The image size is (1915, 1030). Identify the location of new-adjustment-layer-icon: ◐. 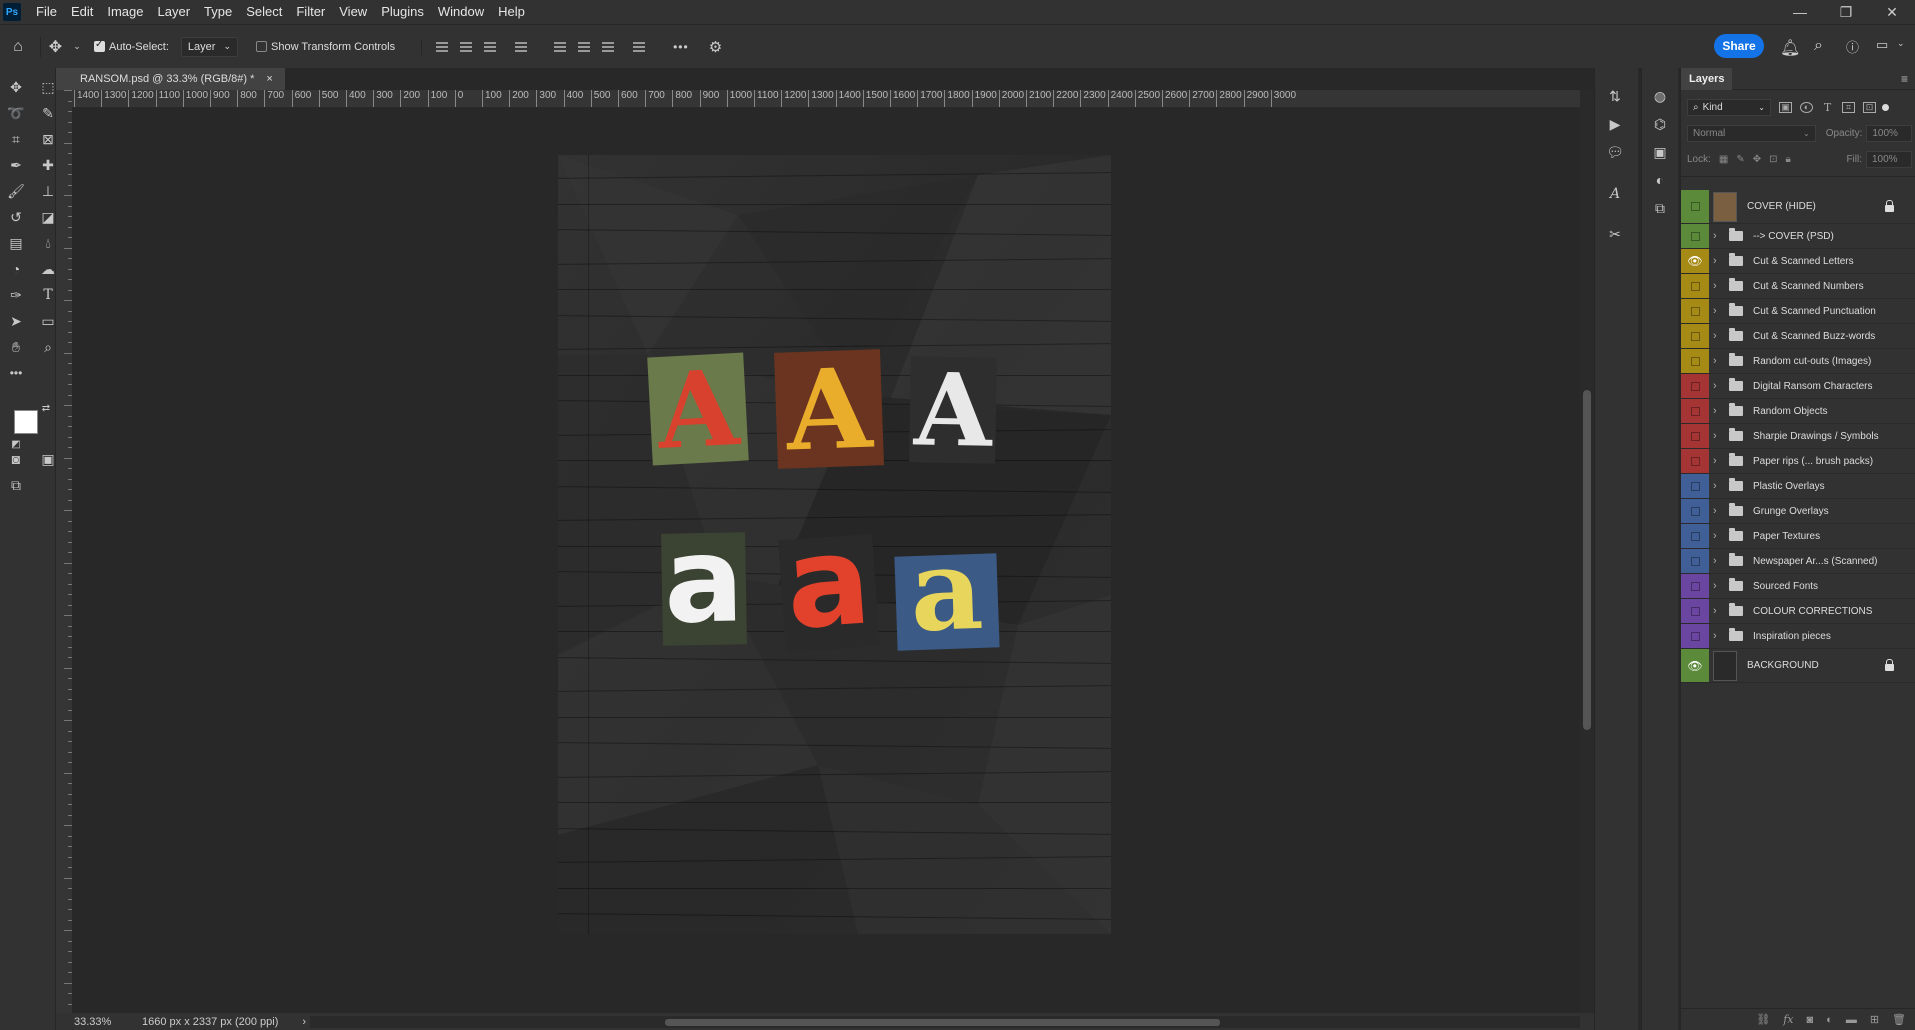
(1829, 1020).